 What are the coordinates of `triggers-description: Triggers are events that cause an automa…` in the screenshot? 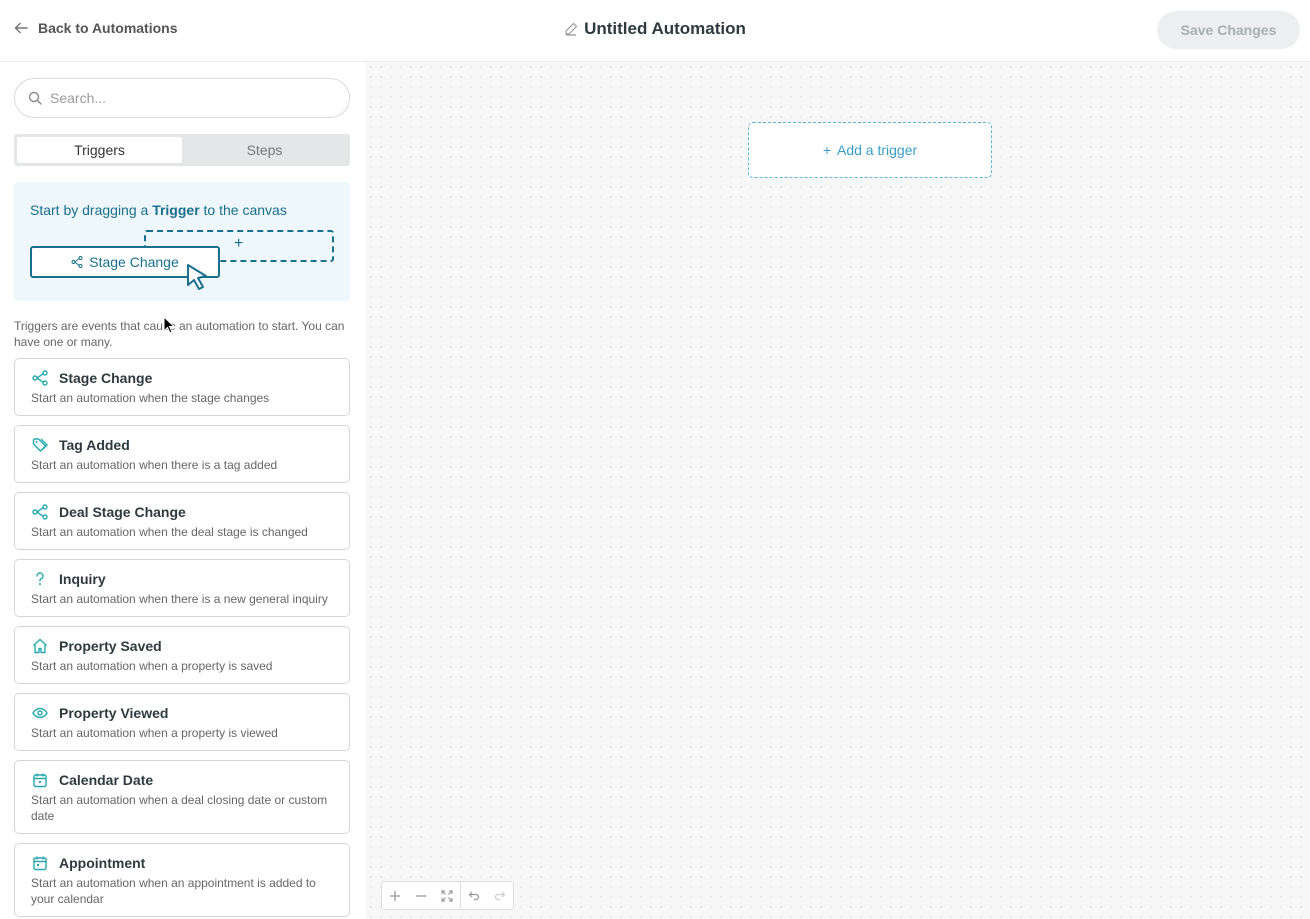 It's located at (179, 334).